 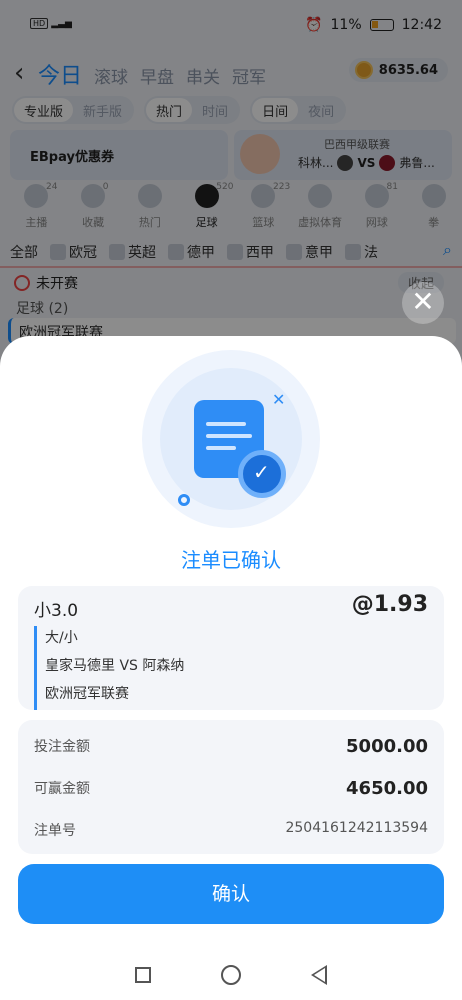 What do you see at coordinates (62, 747) in the screenshot?
I see `stake-label: 投注金额` at bounding box center [62, 747].